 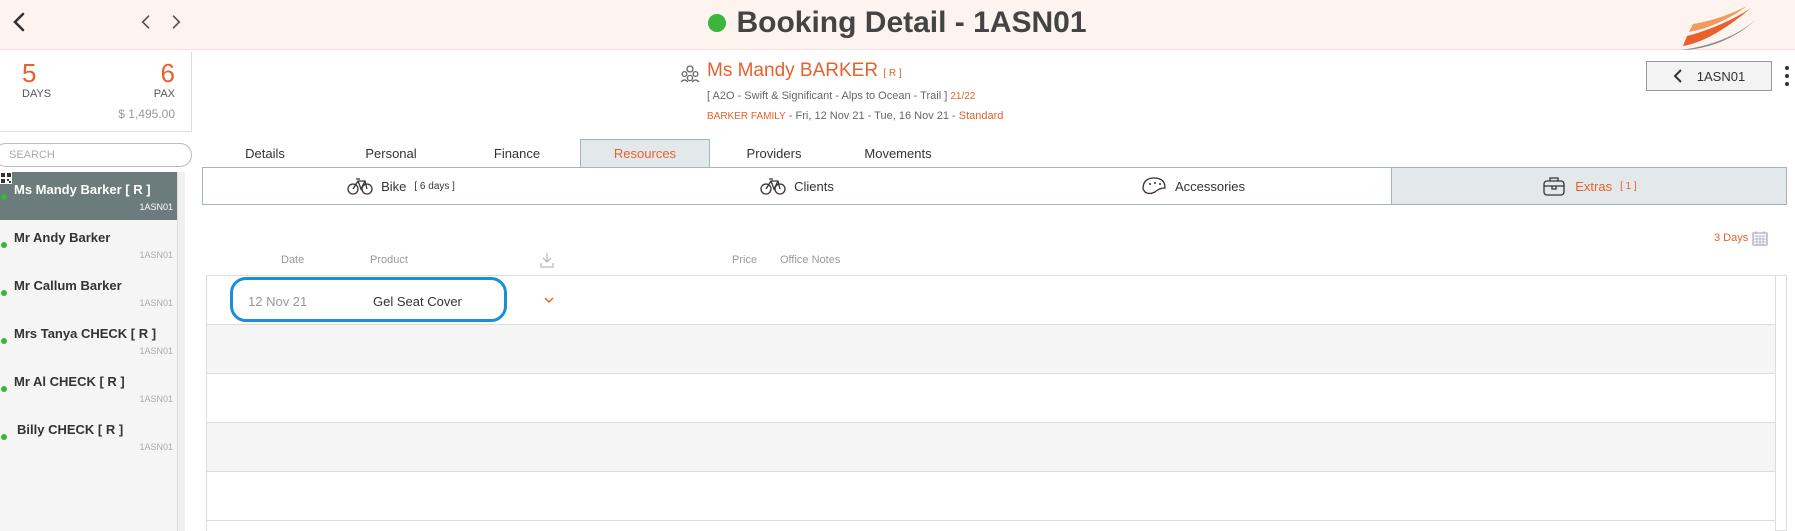 What do you see at coordinates (898, 153) in the screenshot?
I see `tab-movements: Movements` at bounding box center [898, 153].